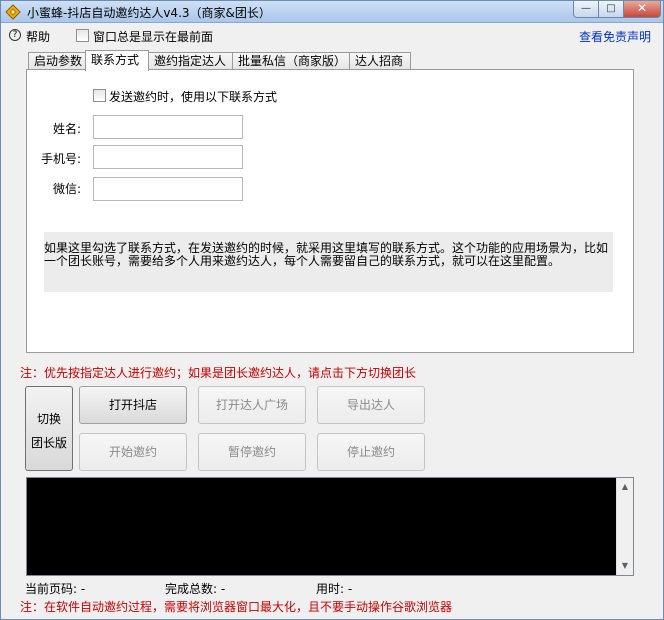 This screenshot has height=620, width=664. I want to click on tab-startup-params: 启动参数, so click(57, 61).